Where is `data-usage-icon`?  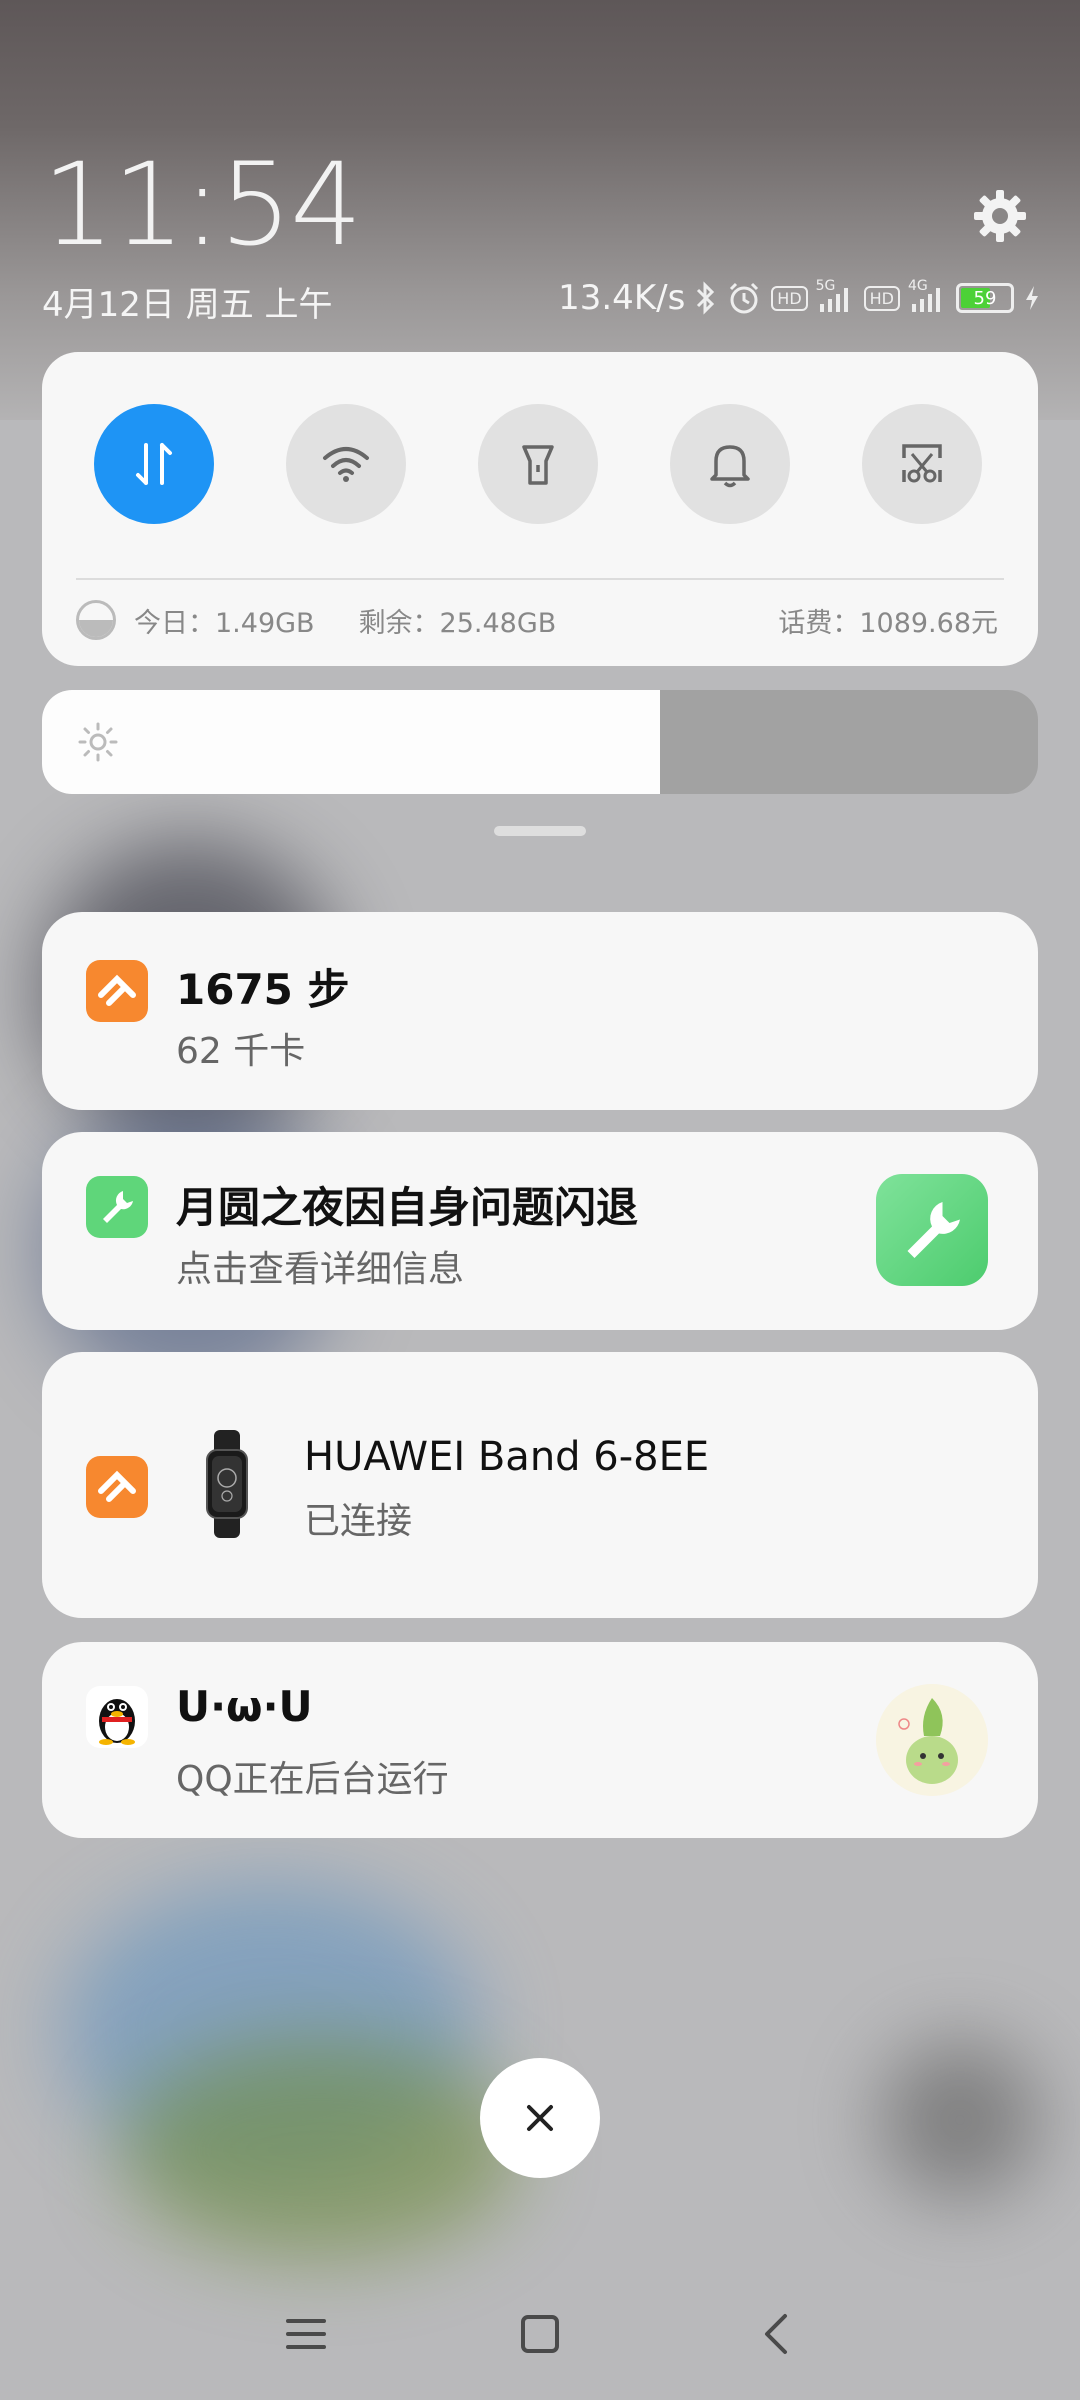
data-usage-icon is located at coordinates (96, 620).